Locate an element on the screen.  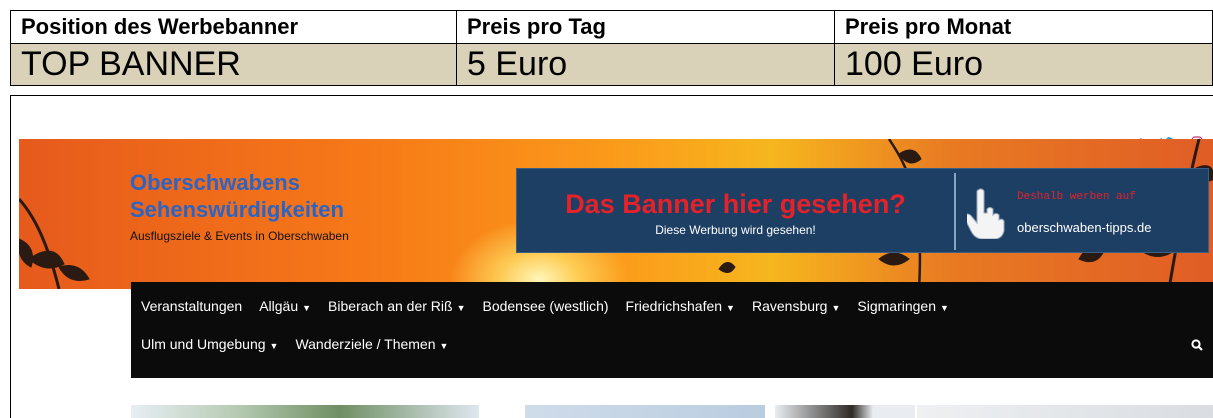
nav-item-allgäu: Allgäu ▼ is located at coordinates (285, 306).